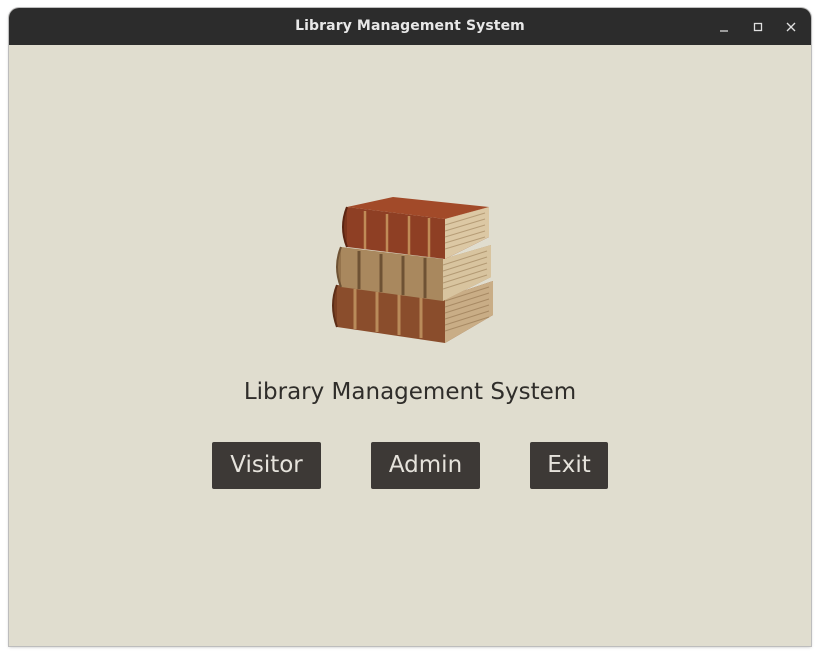 The width and height of the screenshot is (820, 655). What do you see at coordinates (412, 270) in the screenshot?
I see `book-stack-icon` at bounding box center [412, 270].